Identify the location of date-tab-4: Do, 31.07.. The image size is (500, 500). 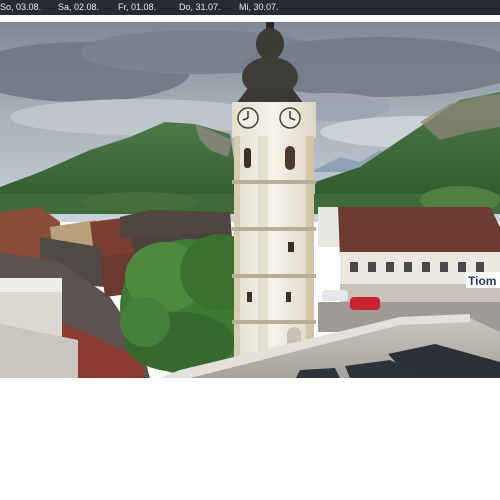
(200, 7).